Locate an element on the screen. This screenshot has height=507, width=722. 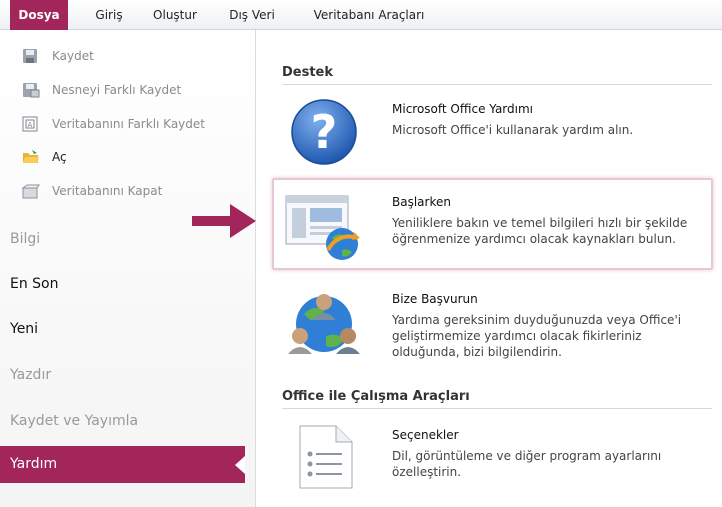
options-desc-line: özelleştirin. is located at coordinates (427, 472).